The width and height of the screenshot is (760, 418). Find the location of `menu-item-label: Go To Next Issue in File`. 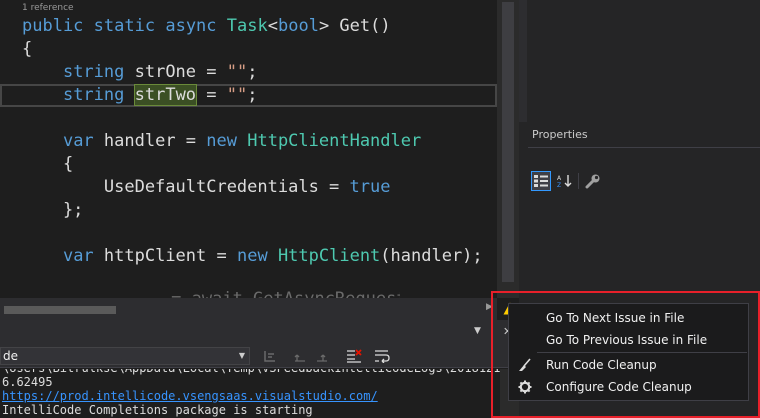

menu-item-label: Go To Next Issue in File is located at coordinates (615, 318).